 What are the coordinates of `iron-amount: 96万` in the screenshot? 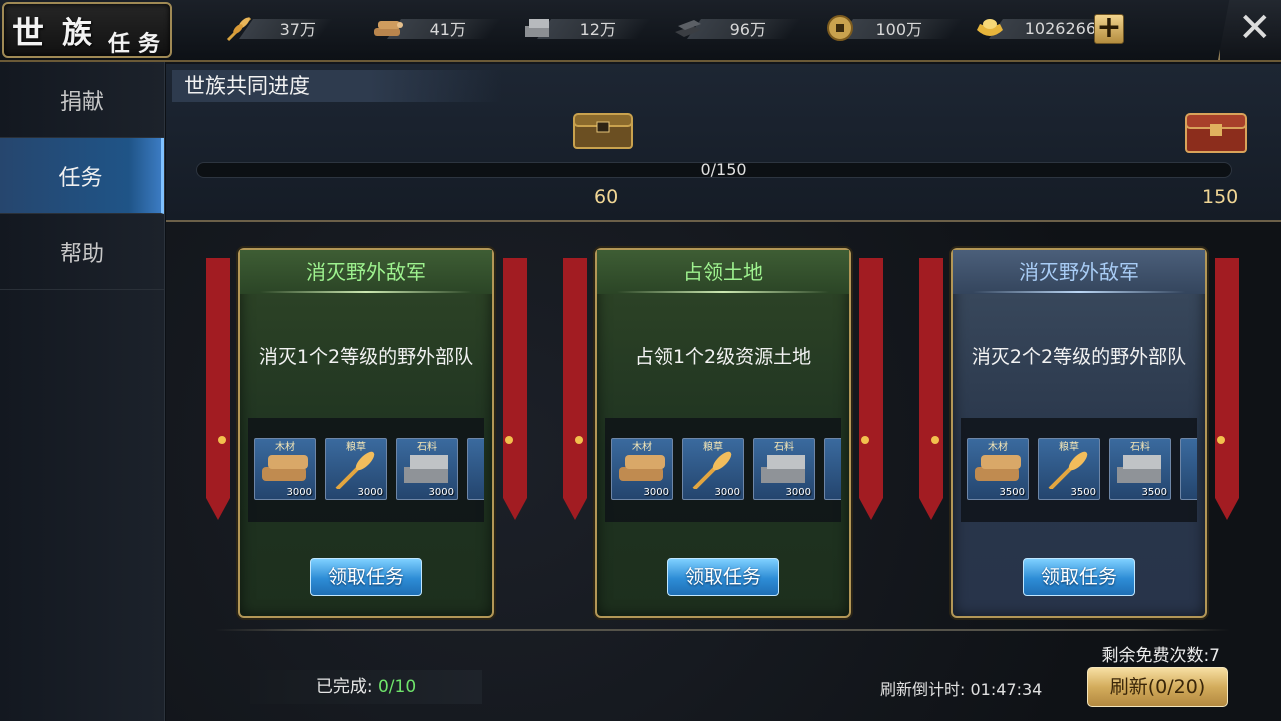 It's located at (747, 29).